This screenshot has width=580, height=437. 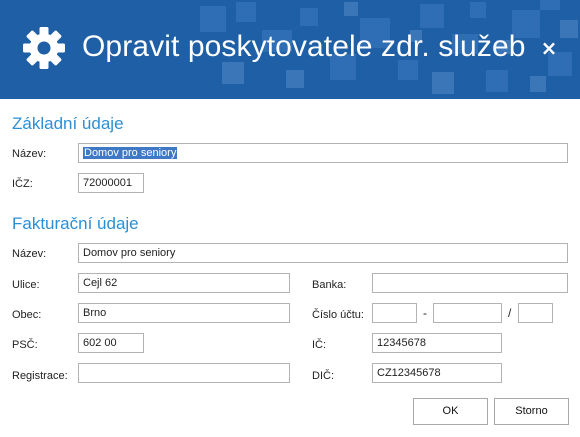 I want to click on bank-label: Banka:, so click(x=329, y=285).